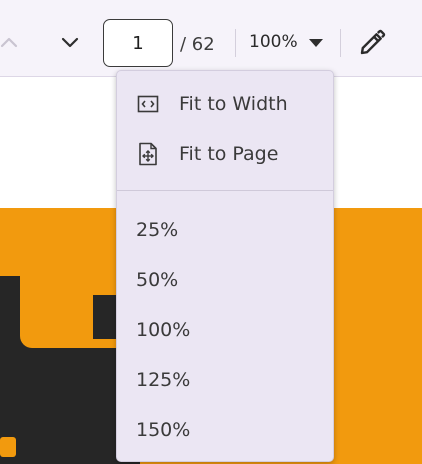 This screenshot has width=422, height=464. I want to click on previous-page-button, so click(11, 42).